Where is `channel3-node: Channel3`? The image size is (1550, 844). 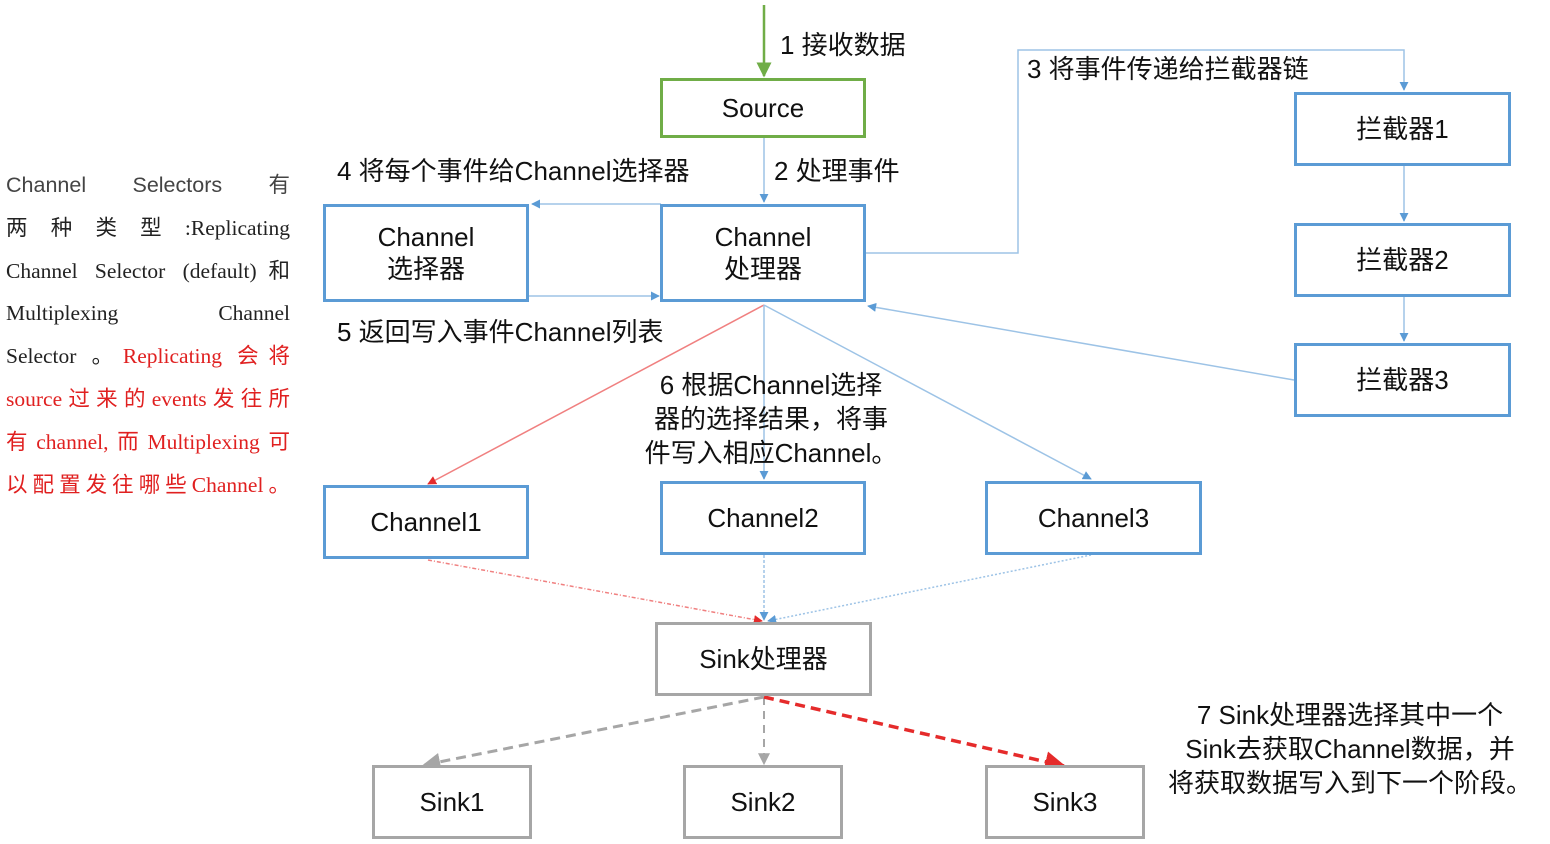 channel3-node: Channel3 is located at coordinates (1093, 518).